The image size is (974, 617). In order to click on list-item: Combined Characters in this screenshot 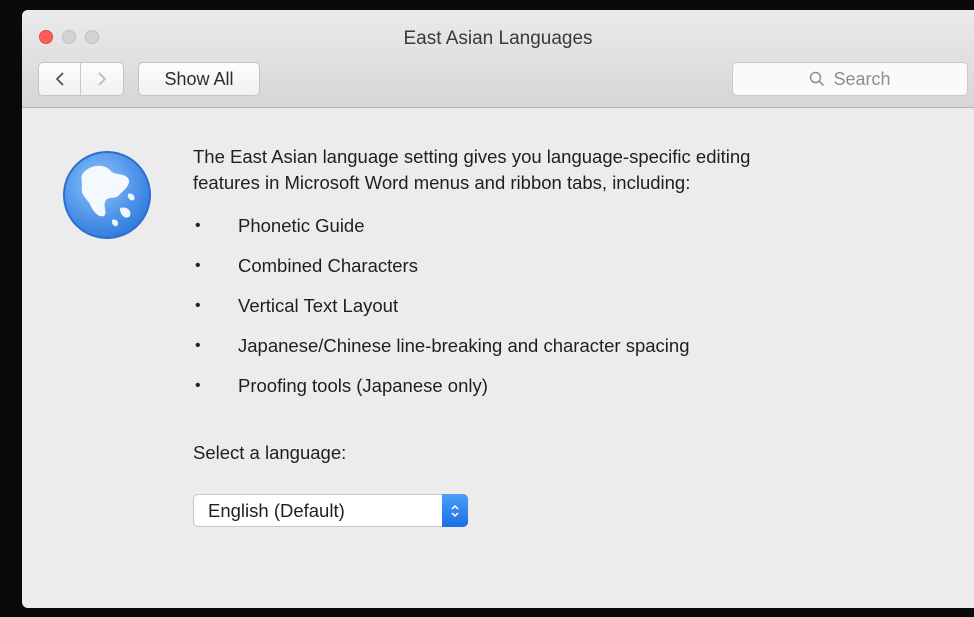, I will do `click(563, 266)`.